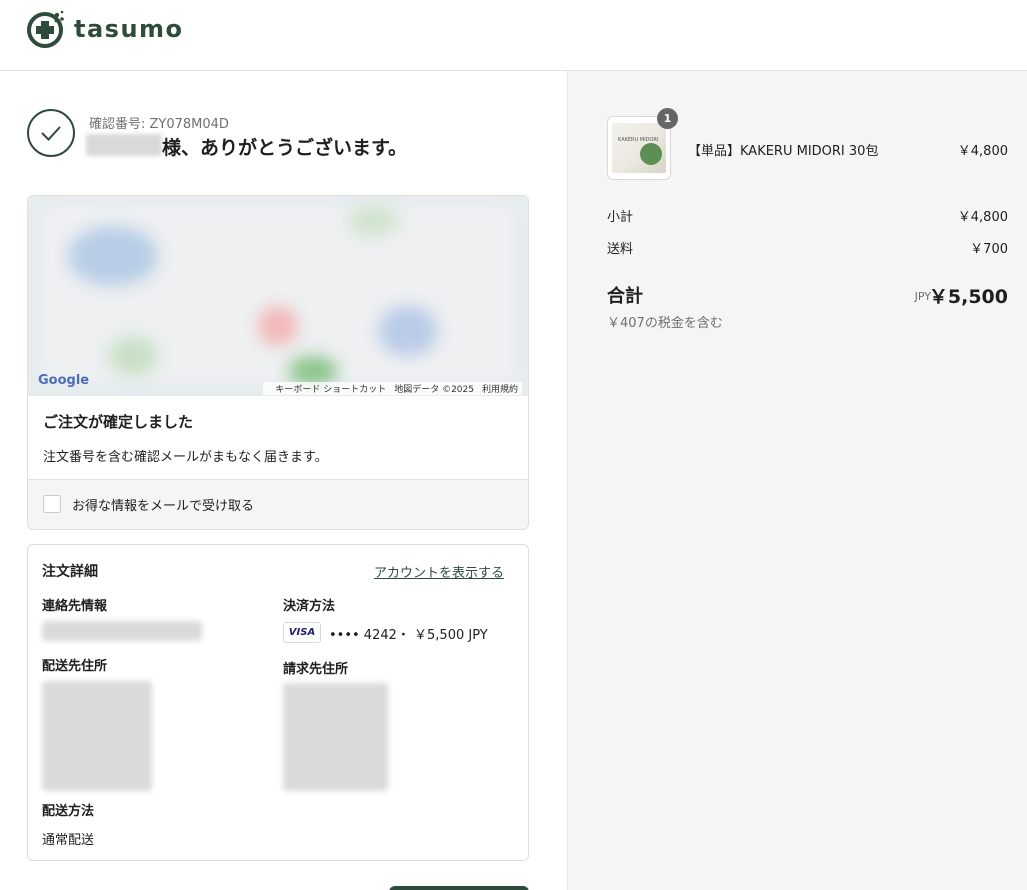 This screenshot has height=890, width=1027. I want to click on shipping-method-label: 配送方法, so click(68, 811).